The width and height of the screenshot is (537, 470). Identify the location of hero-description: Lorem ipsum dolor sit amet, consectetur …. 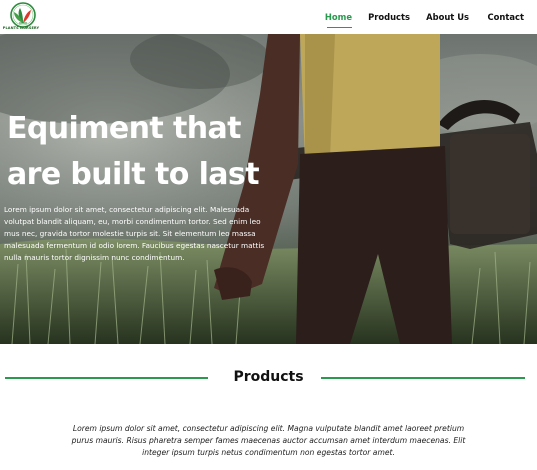
(134, 233).